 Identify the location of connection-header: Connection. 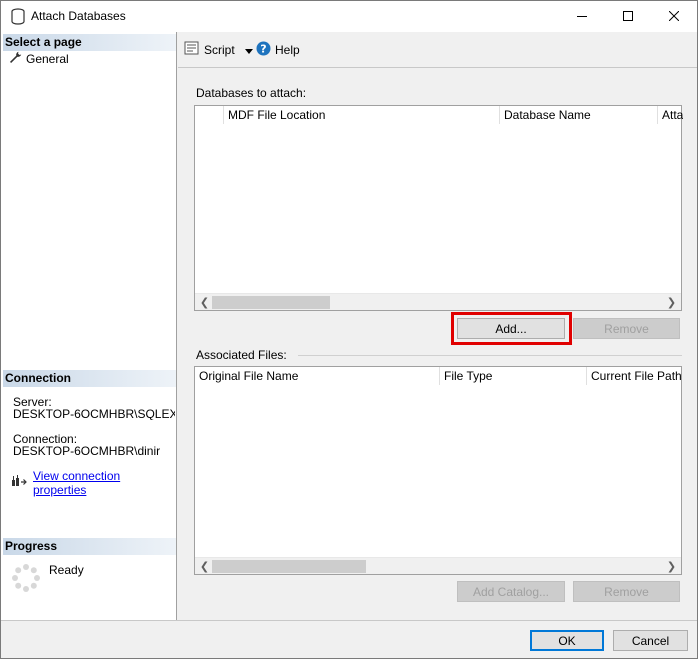
(89, 378).